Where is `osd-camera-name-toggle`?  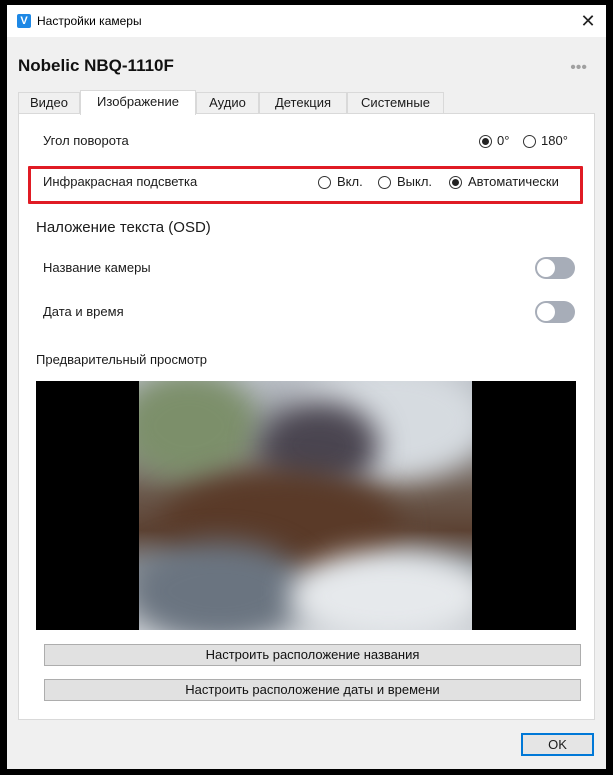
osd-camera-name-toggle is located at coordinates (555, 268).